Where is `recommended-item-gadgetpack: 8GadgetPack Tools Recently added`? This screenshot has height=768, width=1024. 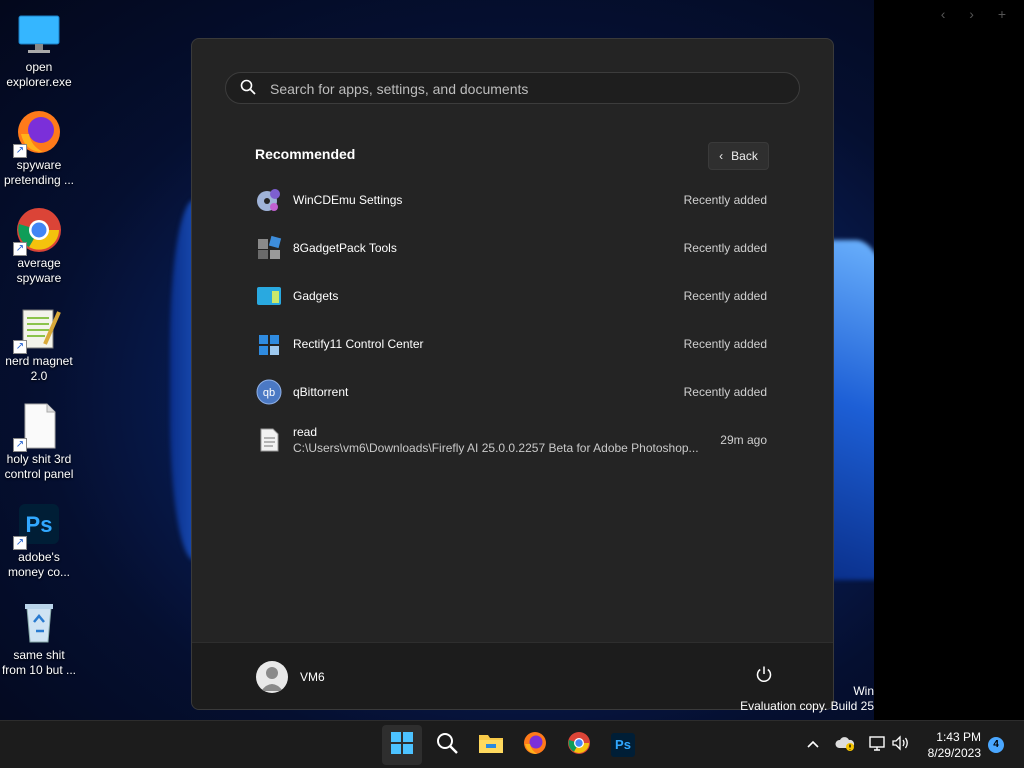 recommended-item-gadgetpack: 8GadgetPack Tools Recently added is located at coordinates (513, 249).